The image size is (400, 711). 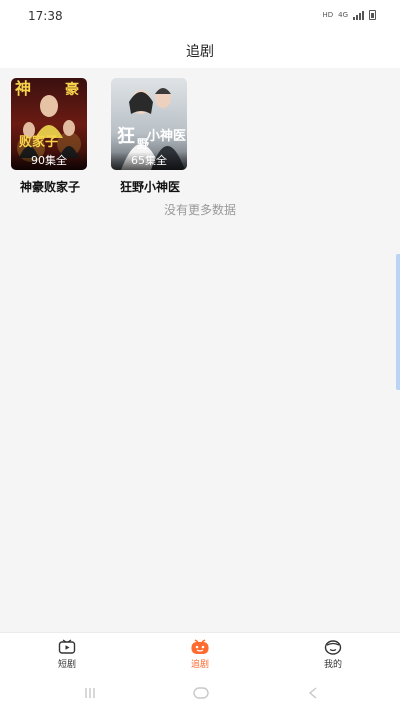 I want to click on svg-text: 狂, so click(x=126, y=136).